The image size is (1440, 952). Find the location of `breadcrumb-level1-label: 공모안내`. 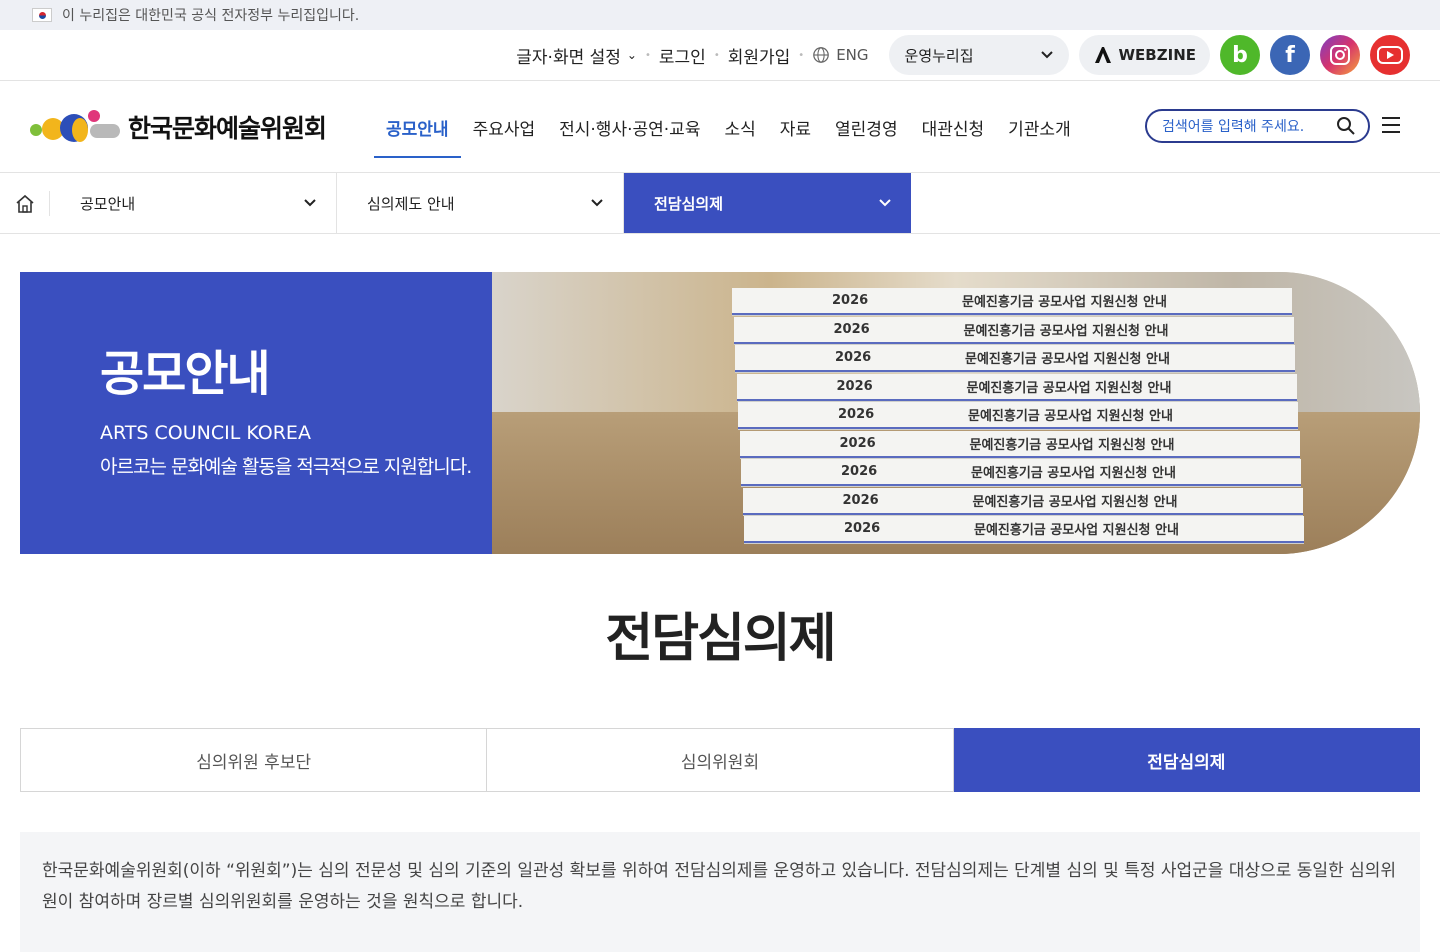

breadcrumb-level1-label: 공모안내 is located at coordinates (108, 203).